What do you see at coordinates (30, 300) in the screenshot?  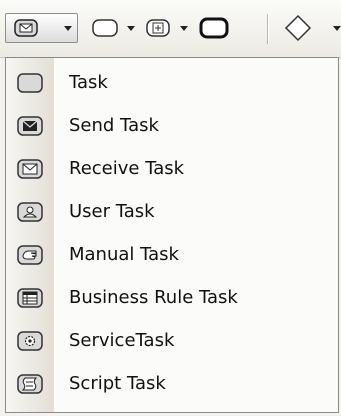 I see `business-rule-task-icon` at bounding box center [30, 300].